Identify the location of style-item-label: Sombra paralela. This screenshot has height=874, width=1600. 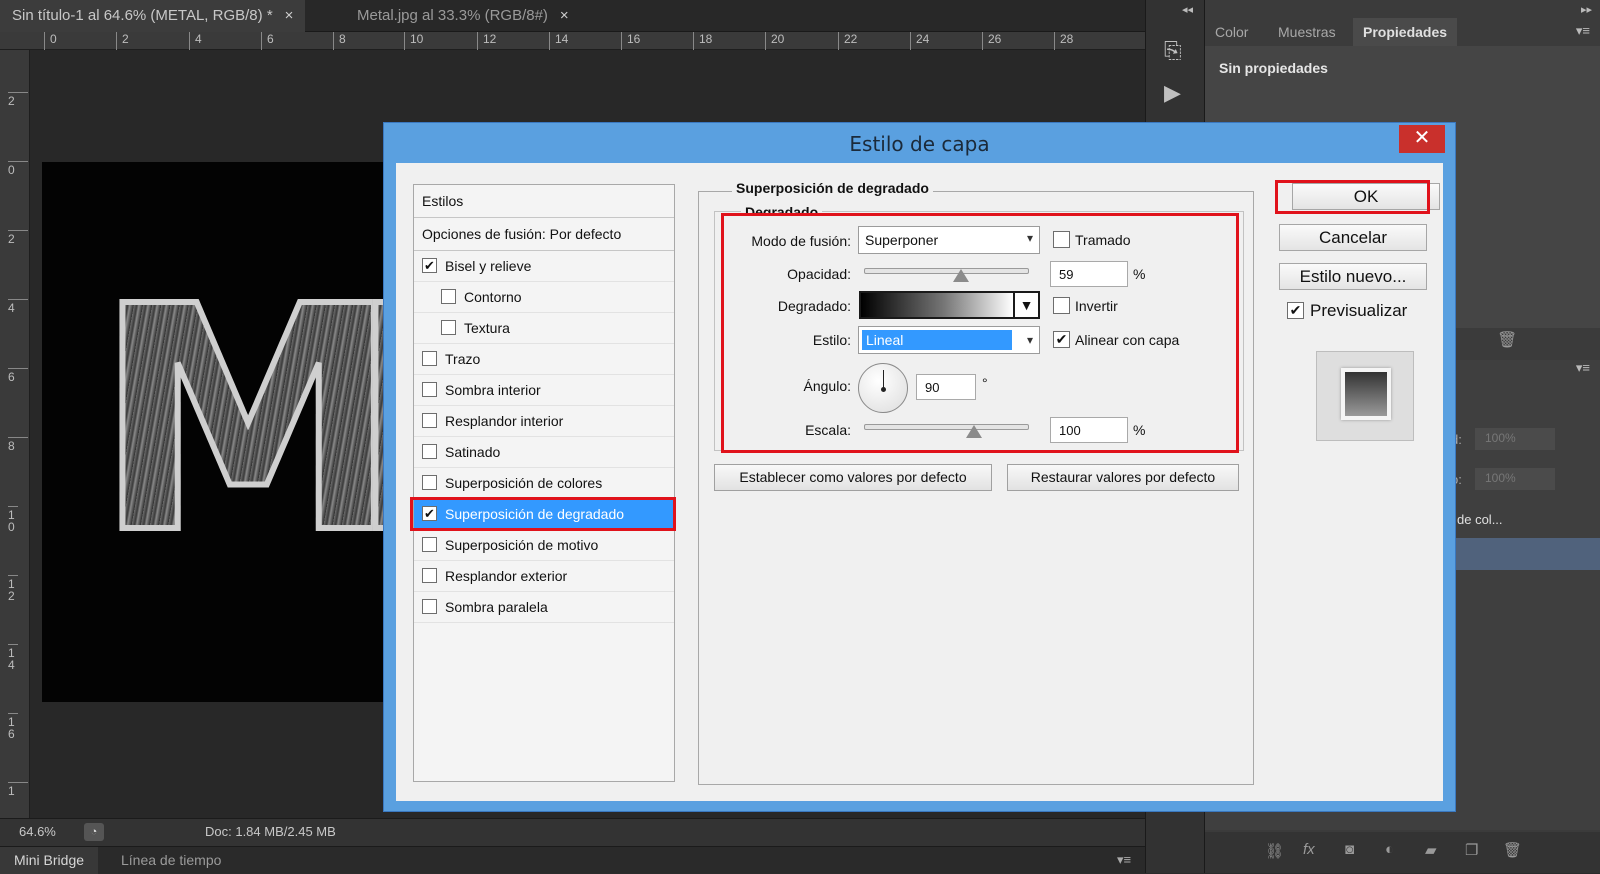
(496, 607).